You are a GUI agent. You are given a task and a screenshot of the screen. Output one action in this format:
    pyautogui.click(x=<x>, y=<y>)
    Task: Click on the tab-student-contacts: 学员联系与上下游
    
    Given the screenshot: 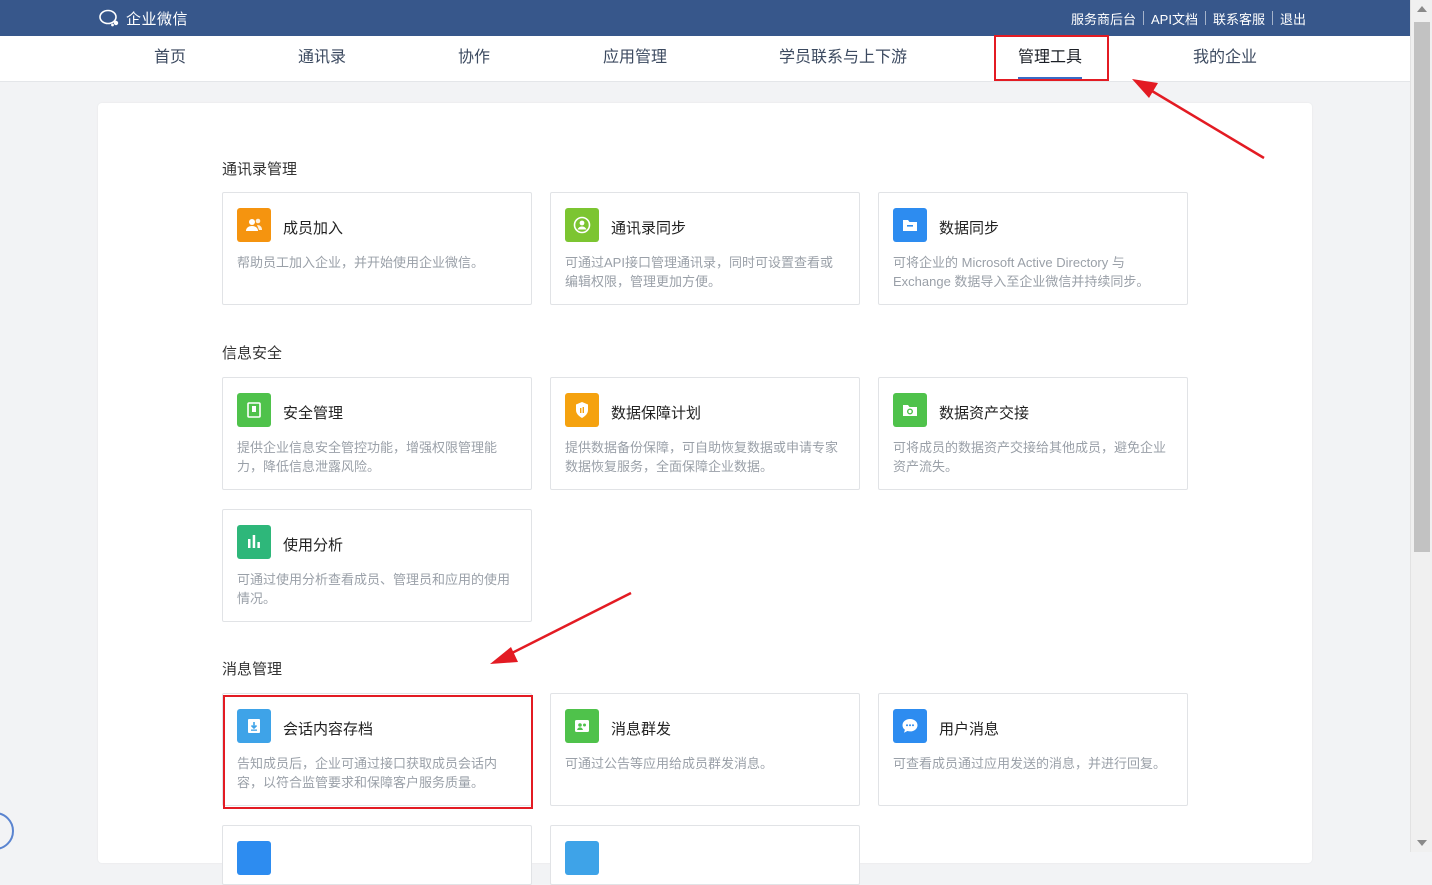 What is the action you would take?
    pyautogui.click(x=843, y=58)
    